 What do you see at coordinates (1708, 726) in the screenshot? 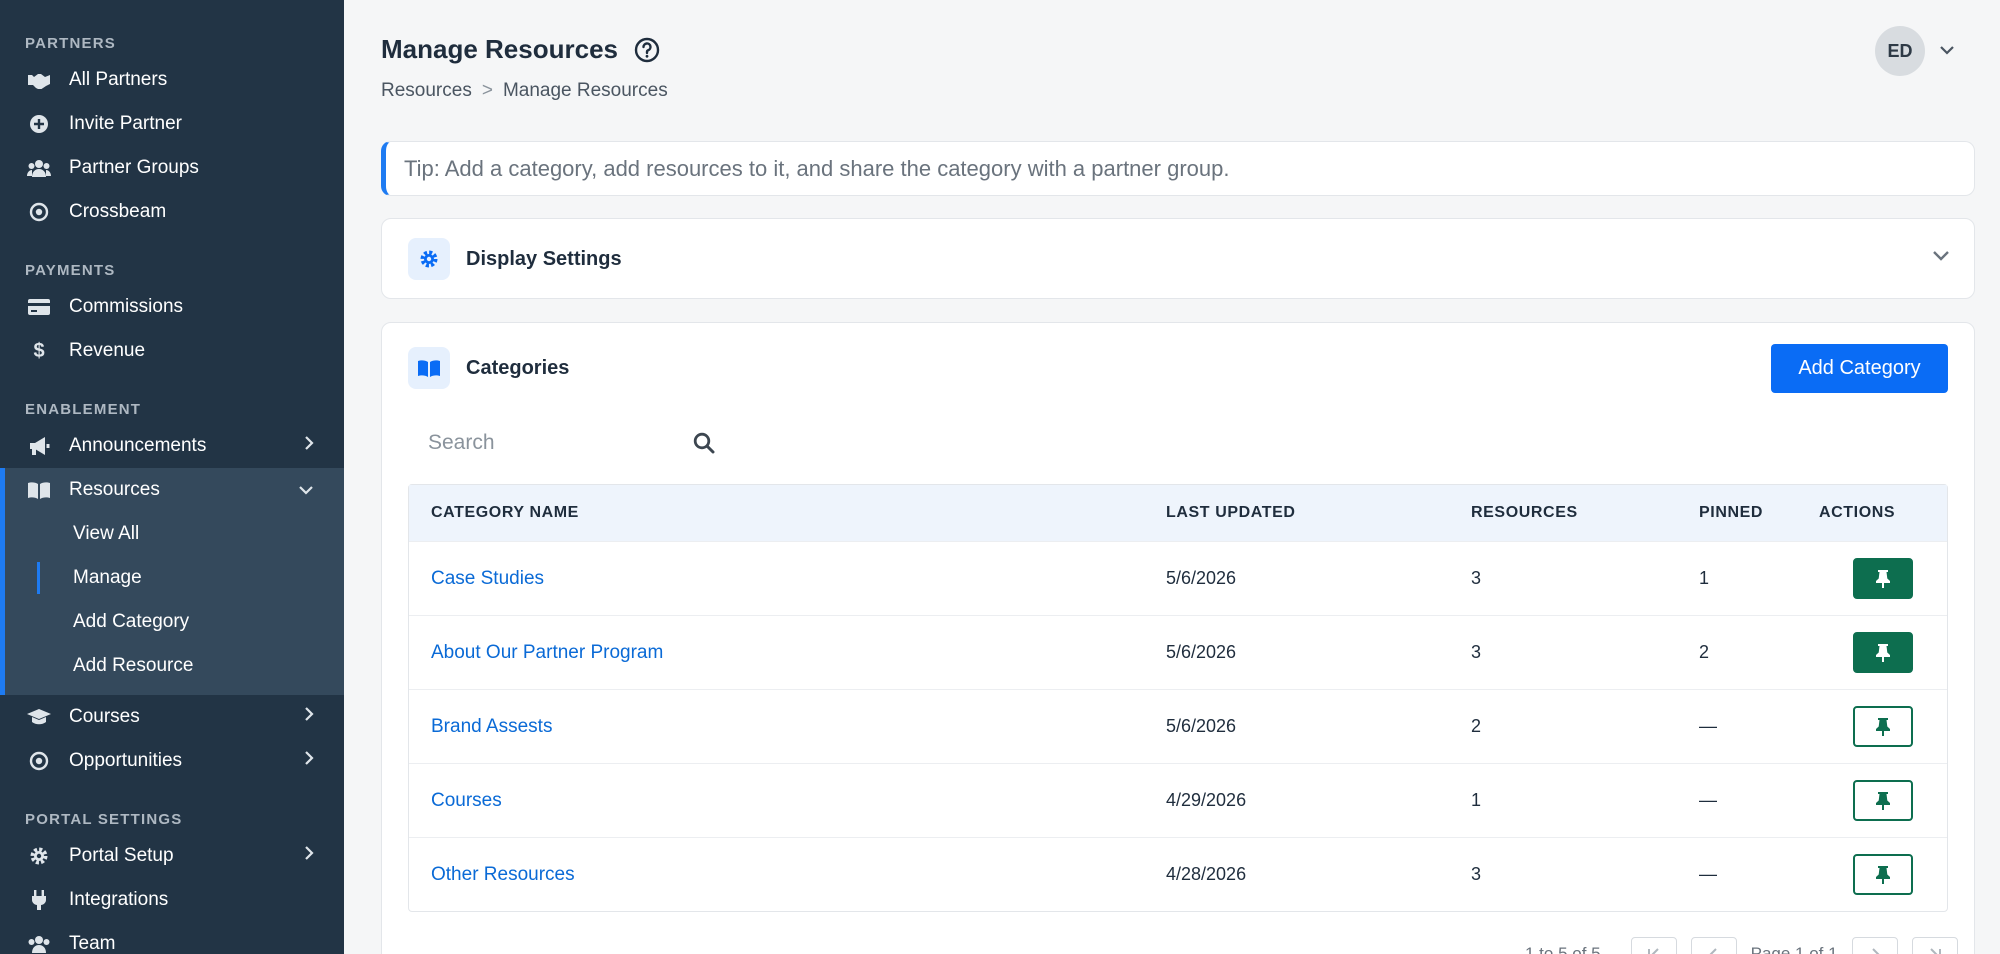
I see `cell-pinned: —` at bounding box center [1708, 726].